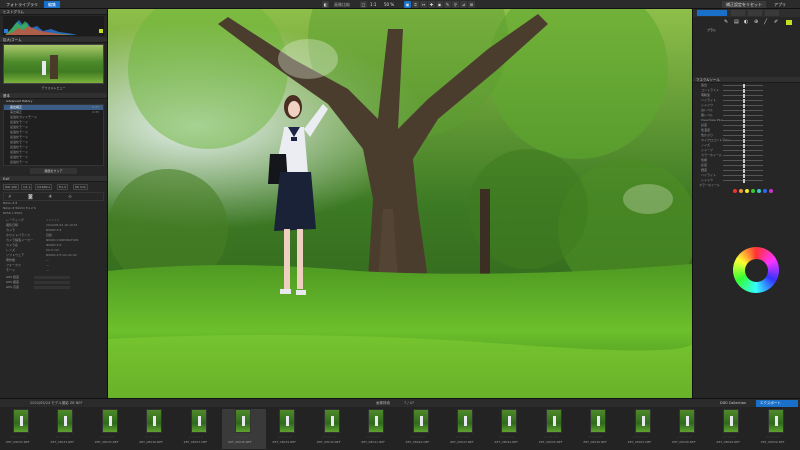 The width and height of the screenshot is (800, 450). Describe the element at coordinates (53, 101) in the screenshot. I see `advanced-history-title: Advanced History` at that location.